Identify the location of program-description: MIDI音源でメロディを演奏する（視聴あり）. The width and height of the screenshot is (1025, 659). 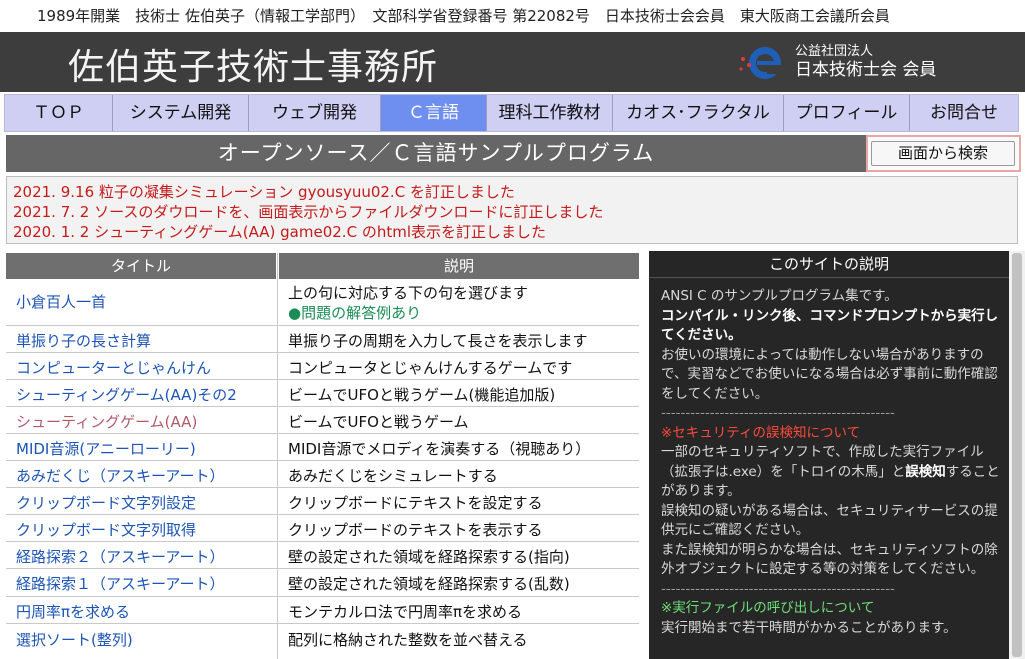
(439, 449).